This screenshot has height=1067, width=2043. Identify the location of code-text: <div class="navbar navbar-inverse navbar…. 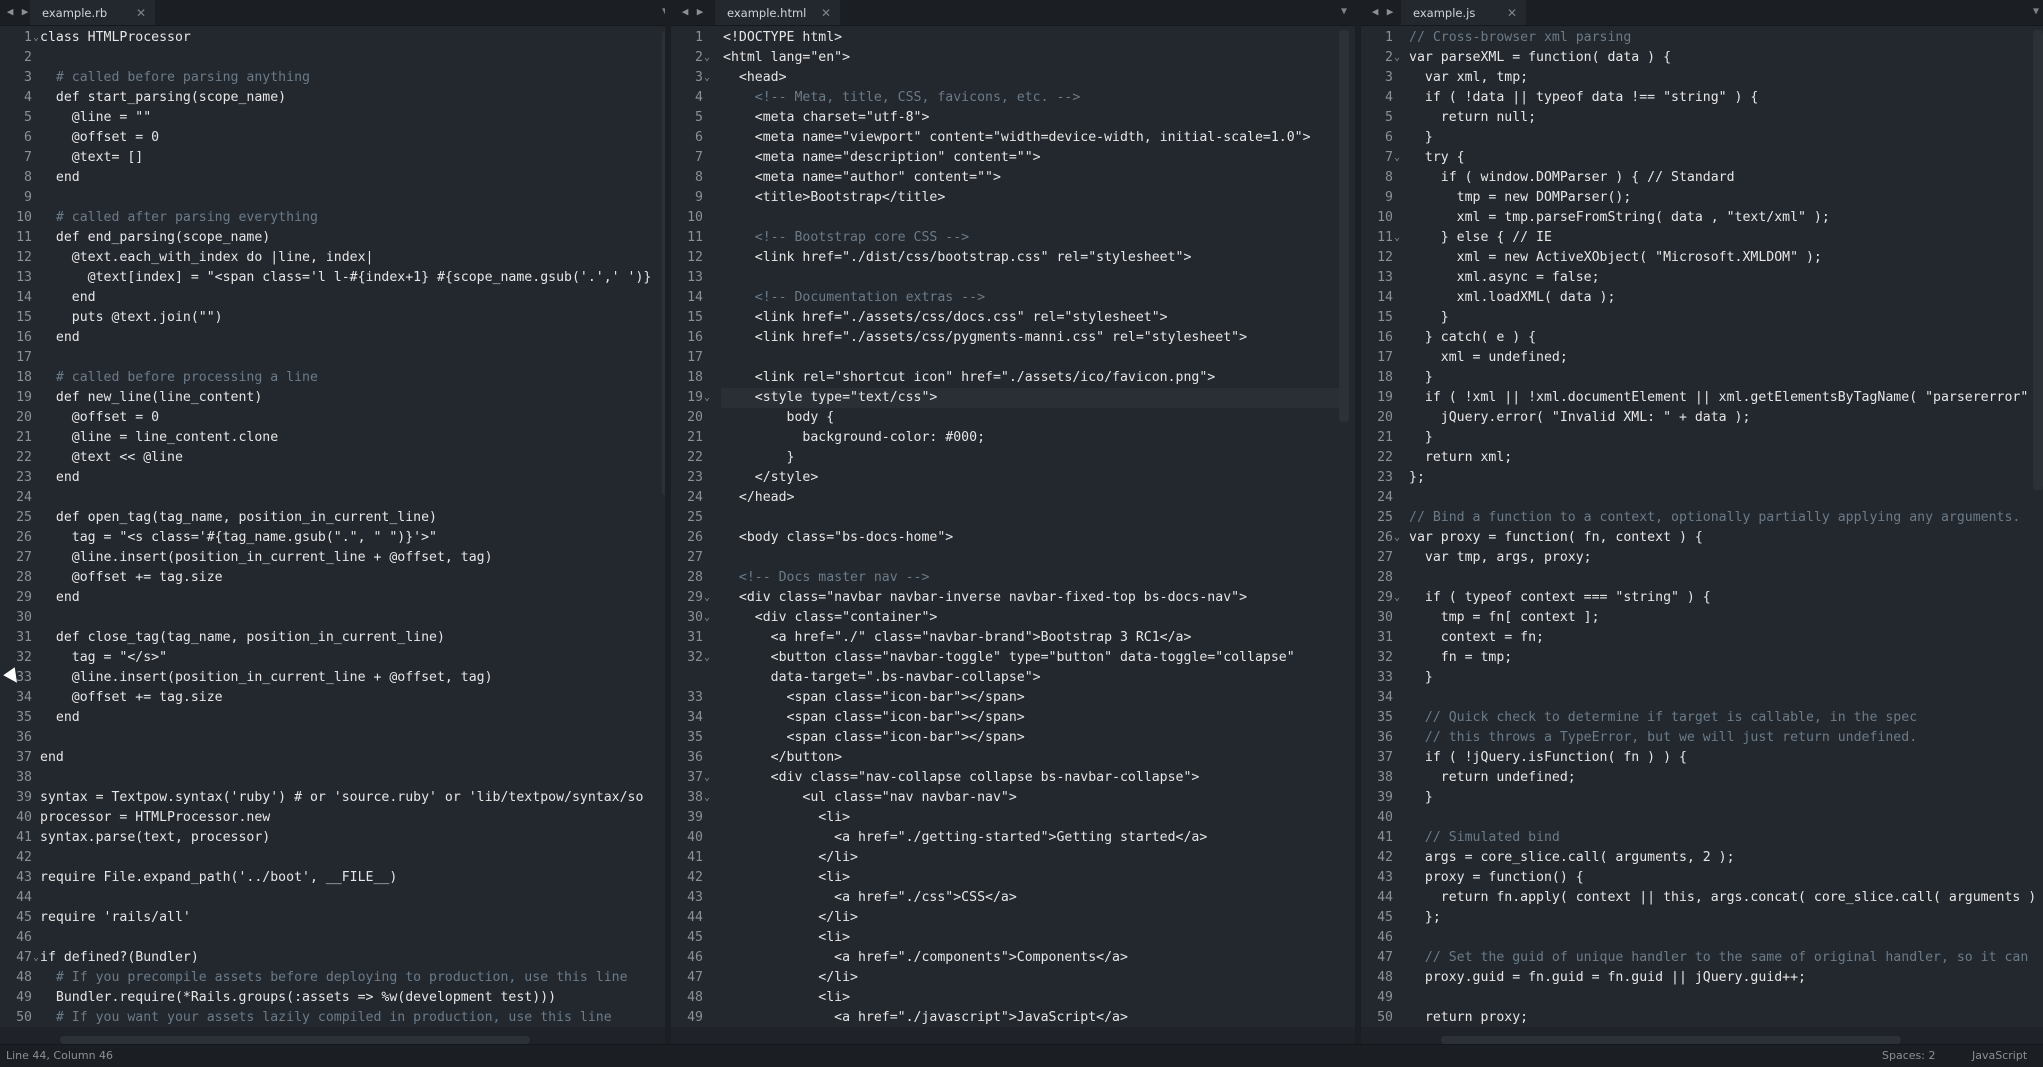
(985, 597).